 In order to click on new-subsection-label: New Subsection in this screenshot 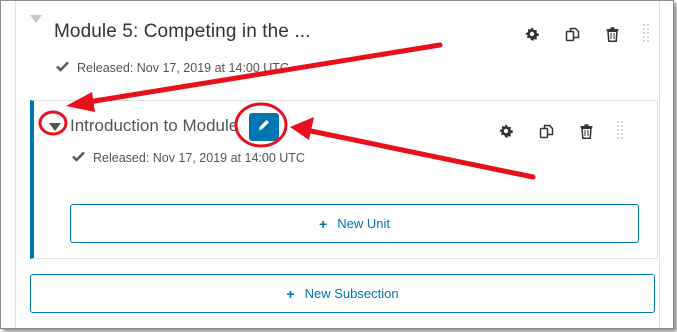, I will do `click(351, 293)`.